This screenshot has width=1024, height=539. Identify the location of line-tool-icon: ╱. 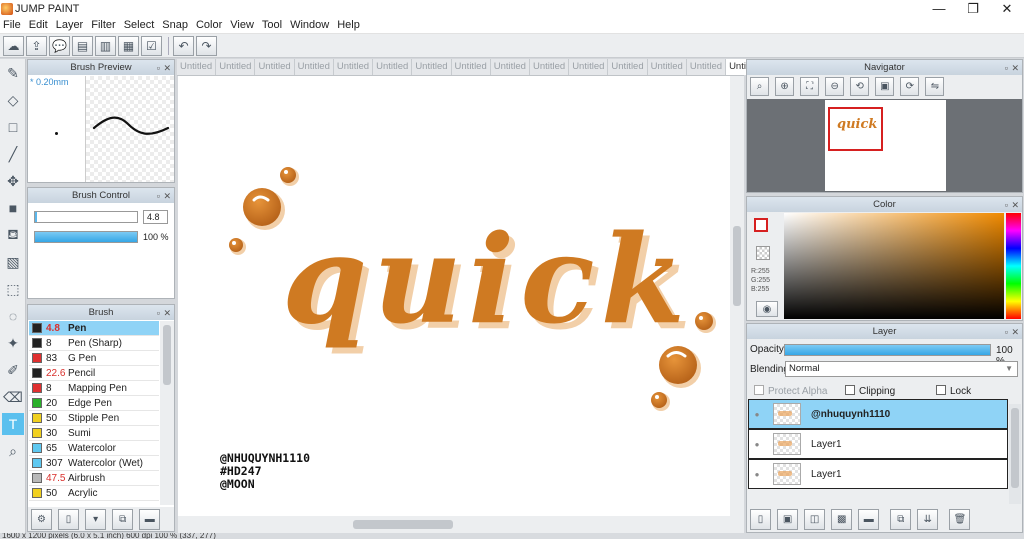
(13, 154).